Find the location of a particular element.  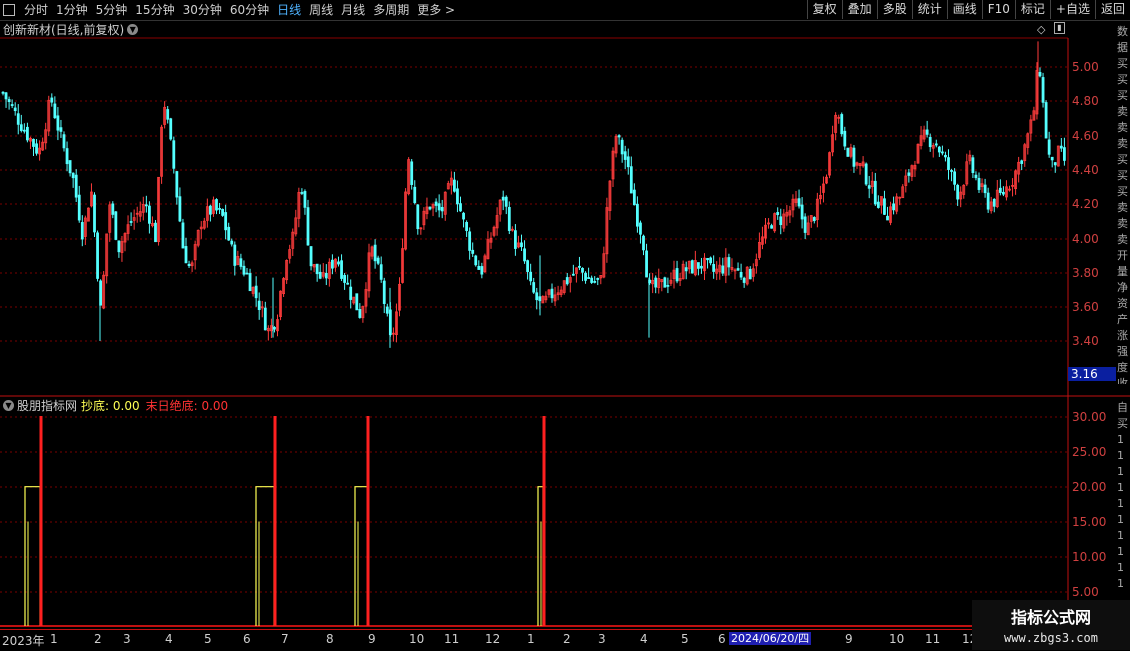

info-side-strip: 数据买买买卖卖卖买买买卖卖卖开量净资产涨强度收 is located at coordinates (1123, 204).